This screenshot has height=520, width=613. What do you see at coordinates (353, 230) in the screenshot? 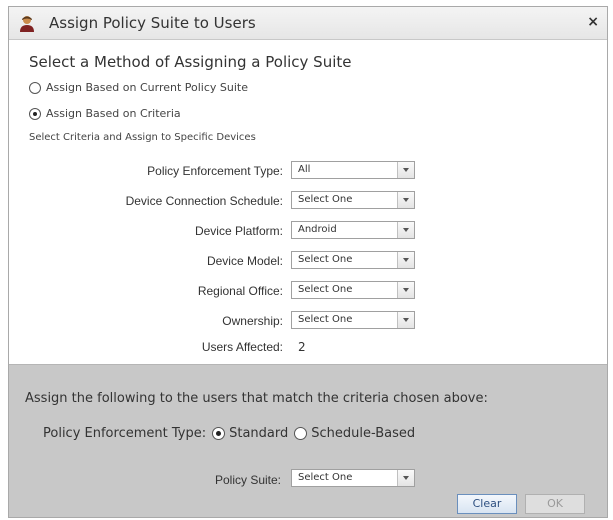
I see `device-platform-select: Android` at bounding box center [353, 230].